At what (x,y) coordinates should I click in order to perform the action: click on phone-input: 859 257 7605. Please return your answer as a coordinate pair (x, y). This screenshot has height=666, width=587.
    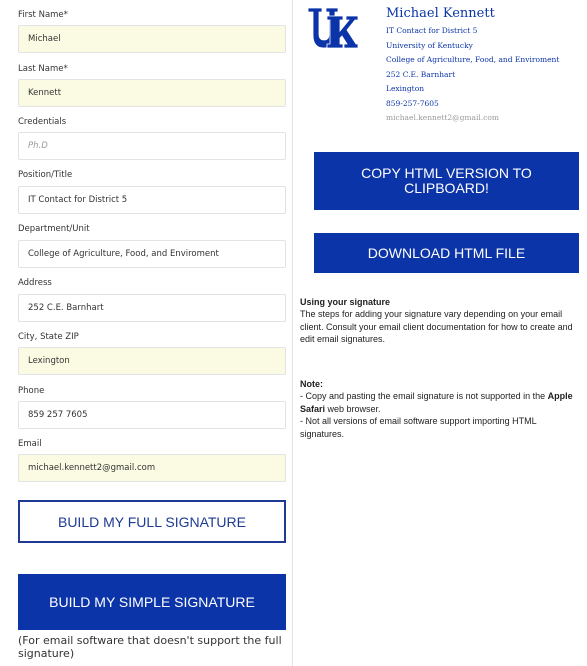
    Looking at the image, I should click on (152, 415).